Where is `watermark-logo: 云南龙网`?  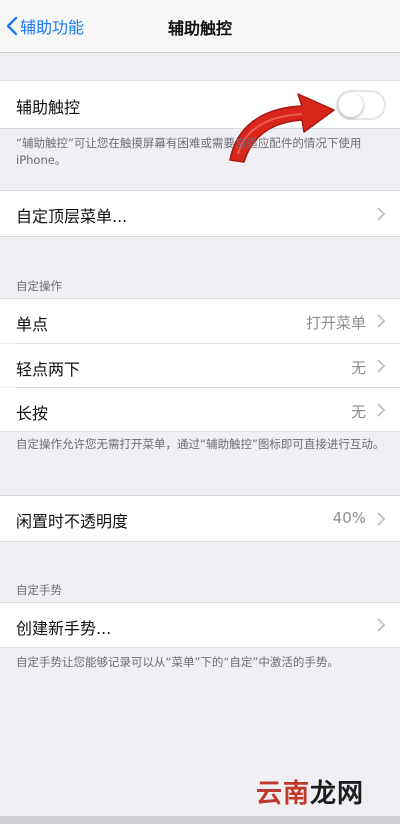
watermark-logo: 云南龙网 is located at coordinates (310, 791).